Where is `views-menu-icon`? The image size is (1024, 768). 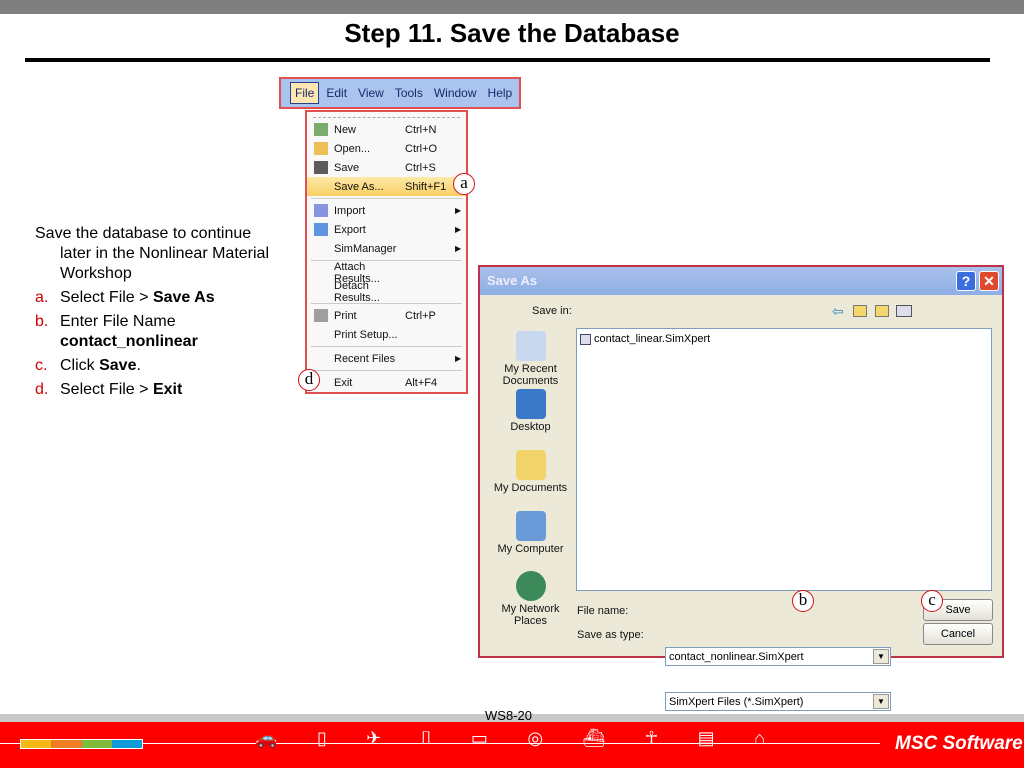 views-menu-icon is located at coordinates (904, 311).